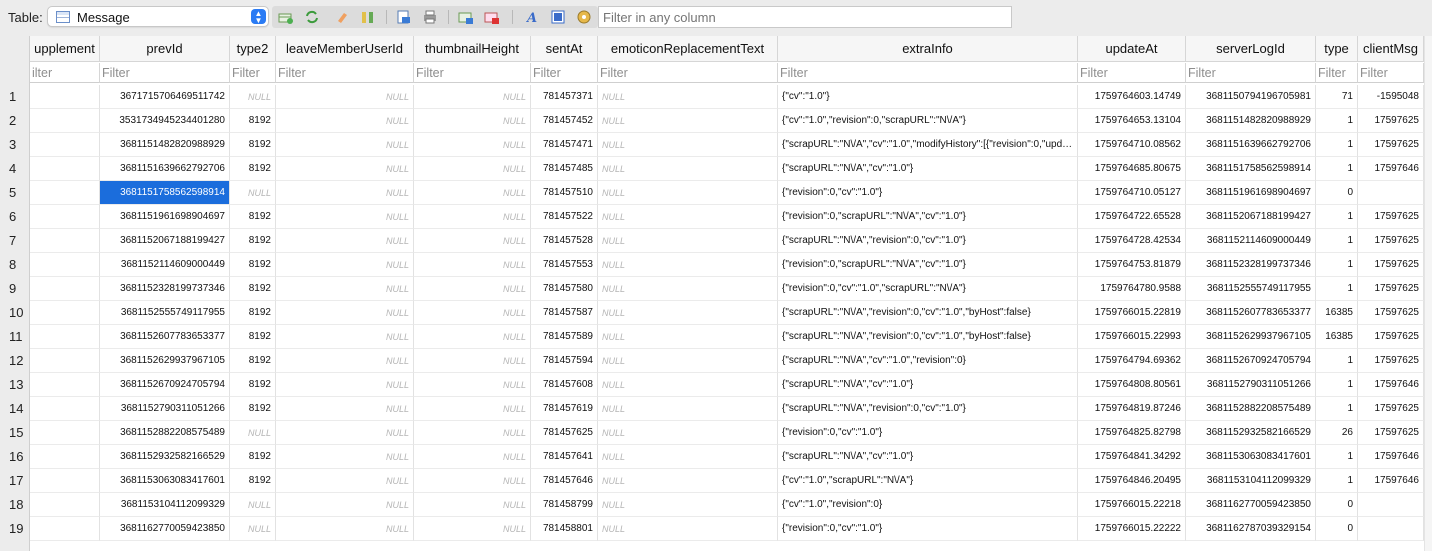 Image resolution: width=1432 pixels, height=551 pixels. What do you see at coordinates (15, 217) in the screenshot?
I see `row-number: 6` at bounding box center [15, 217].